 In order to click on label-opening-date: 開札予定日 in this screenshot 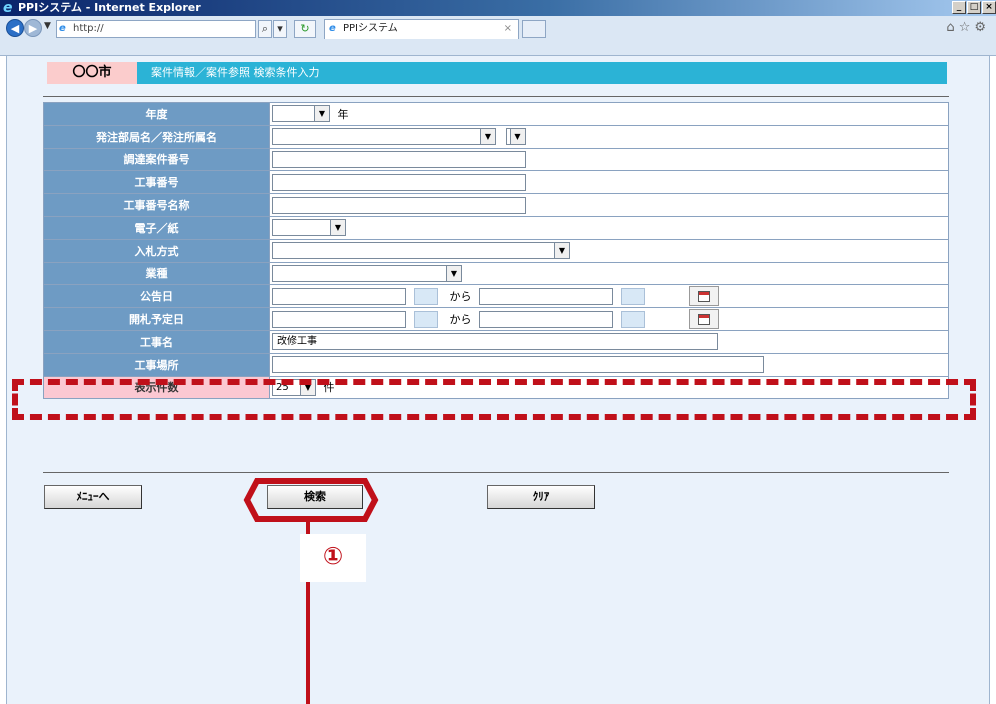, I will do `click(156, 319)`.